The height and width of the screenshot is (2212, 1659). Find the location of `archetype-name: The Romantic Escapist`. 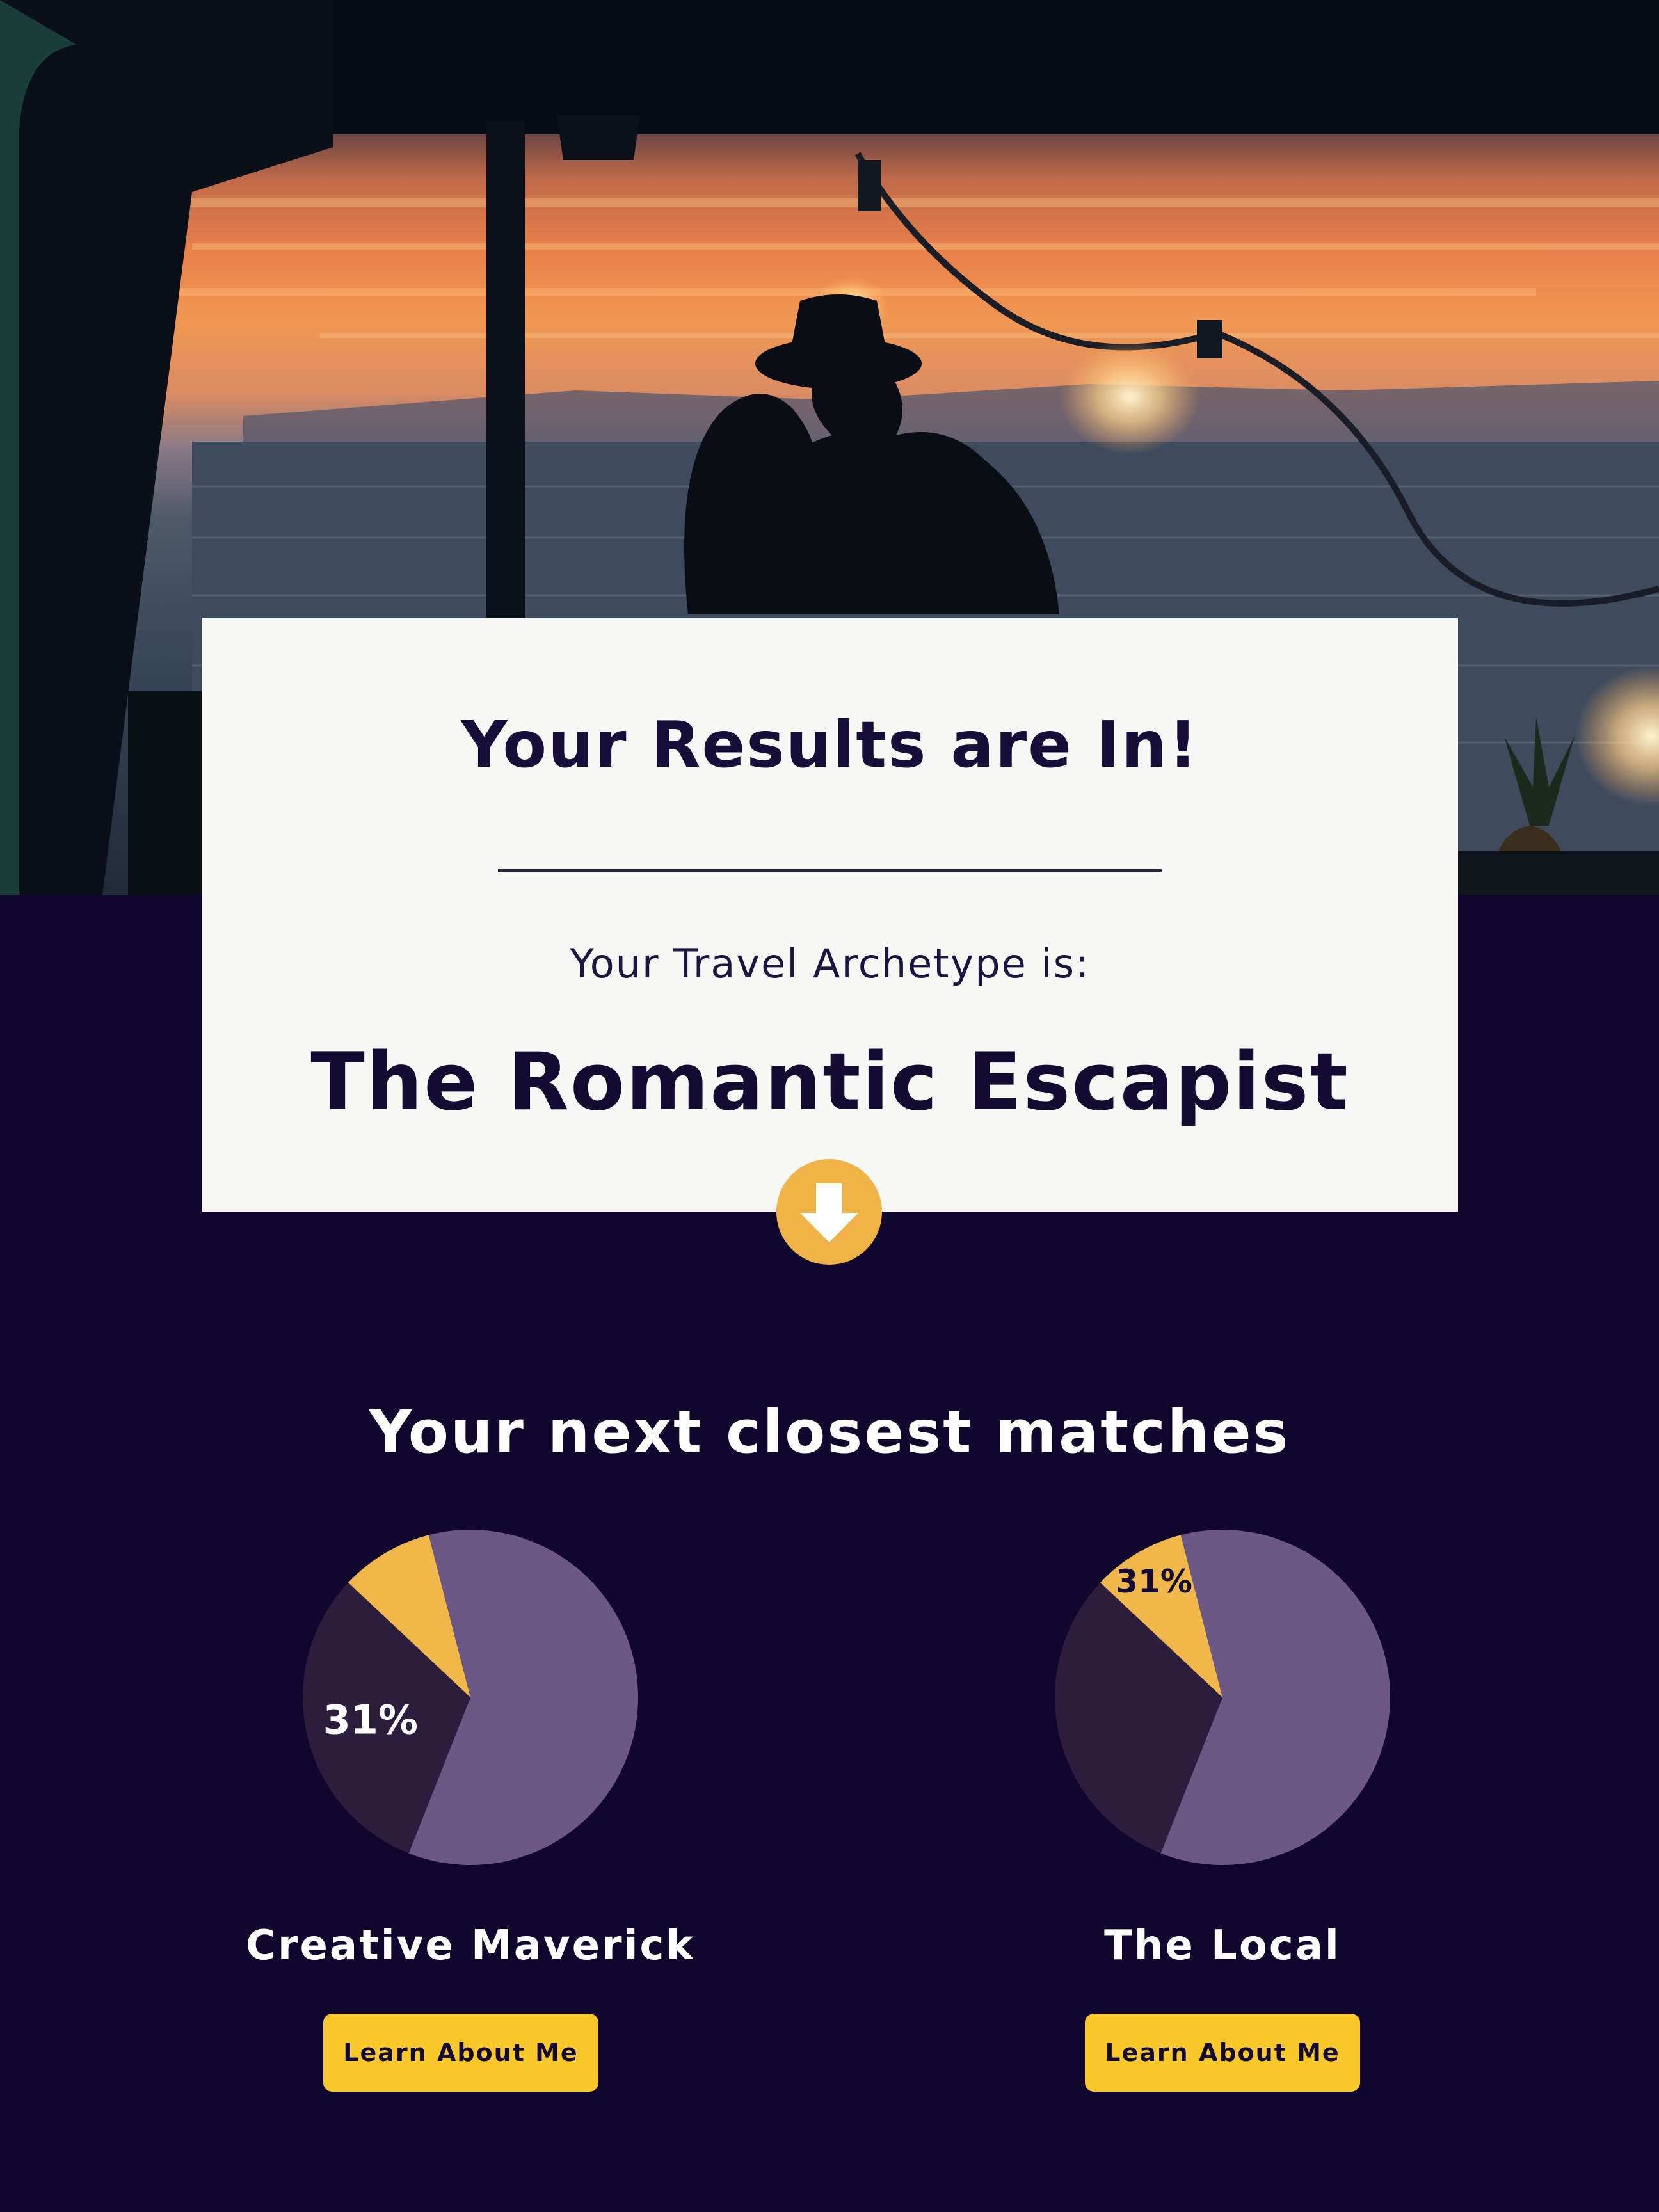

archetype-name: The Romantic Escapist is located at coordinates (829, 1082).